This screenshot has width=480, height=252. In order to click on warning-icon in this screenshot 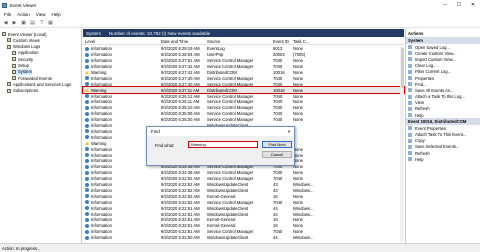, I will do `click(87, 90)`.